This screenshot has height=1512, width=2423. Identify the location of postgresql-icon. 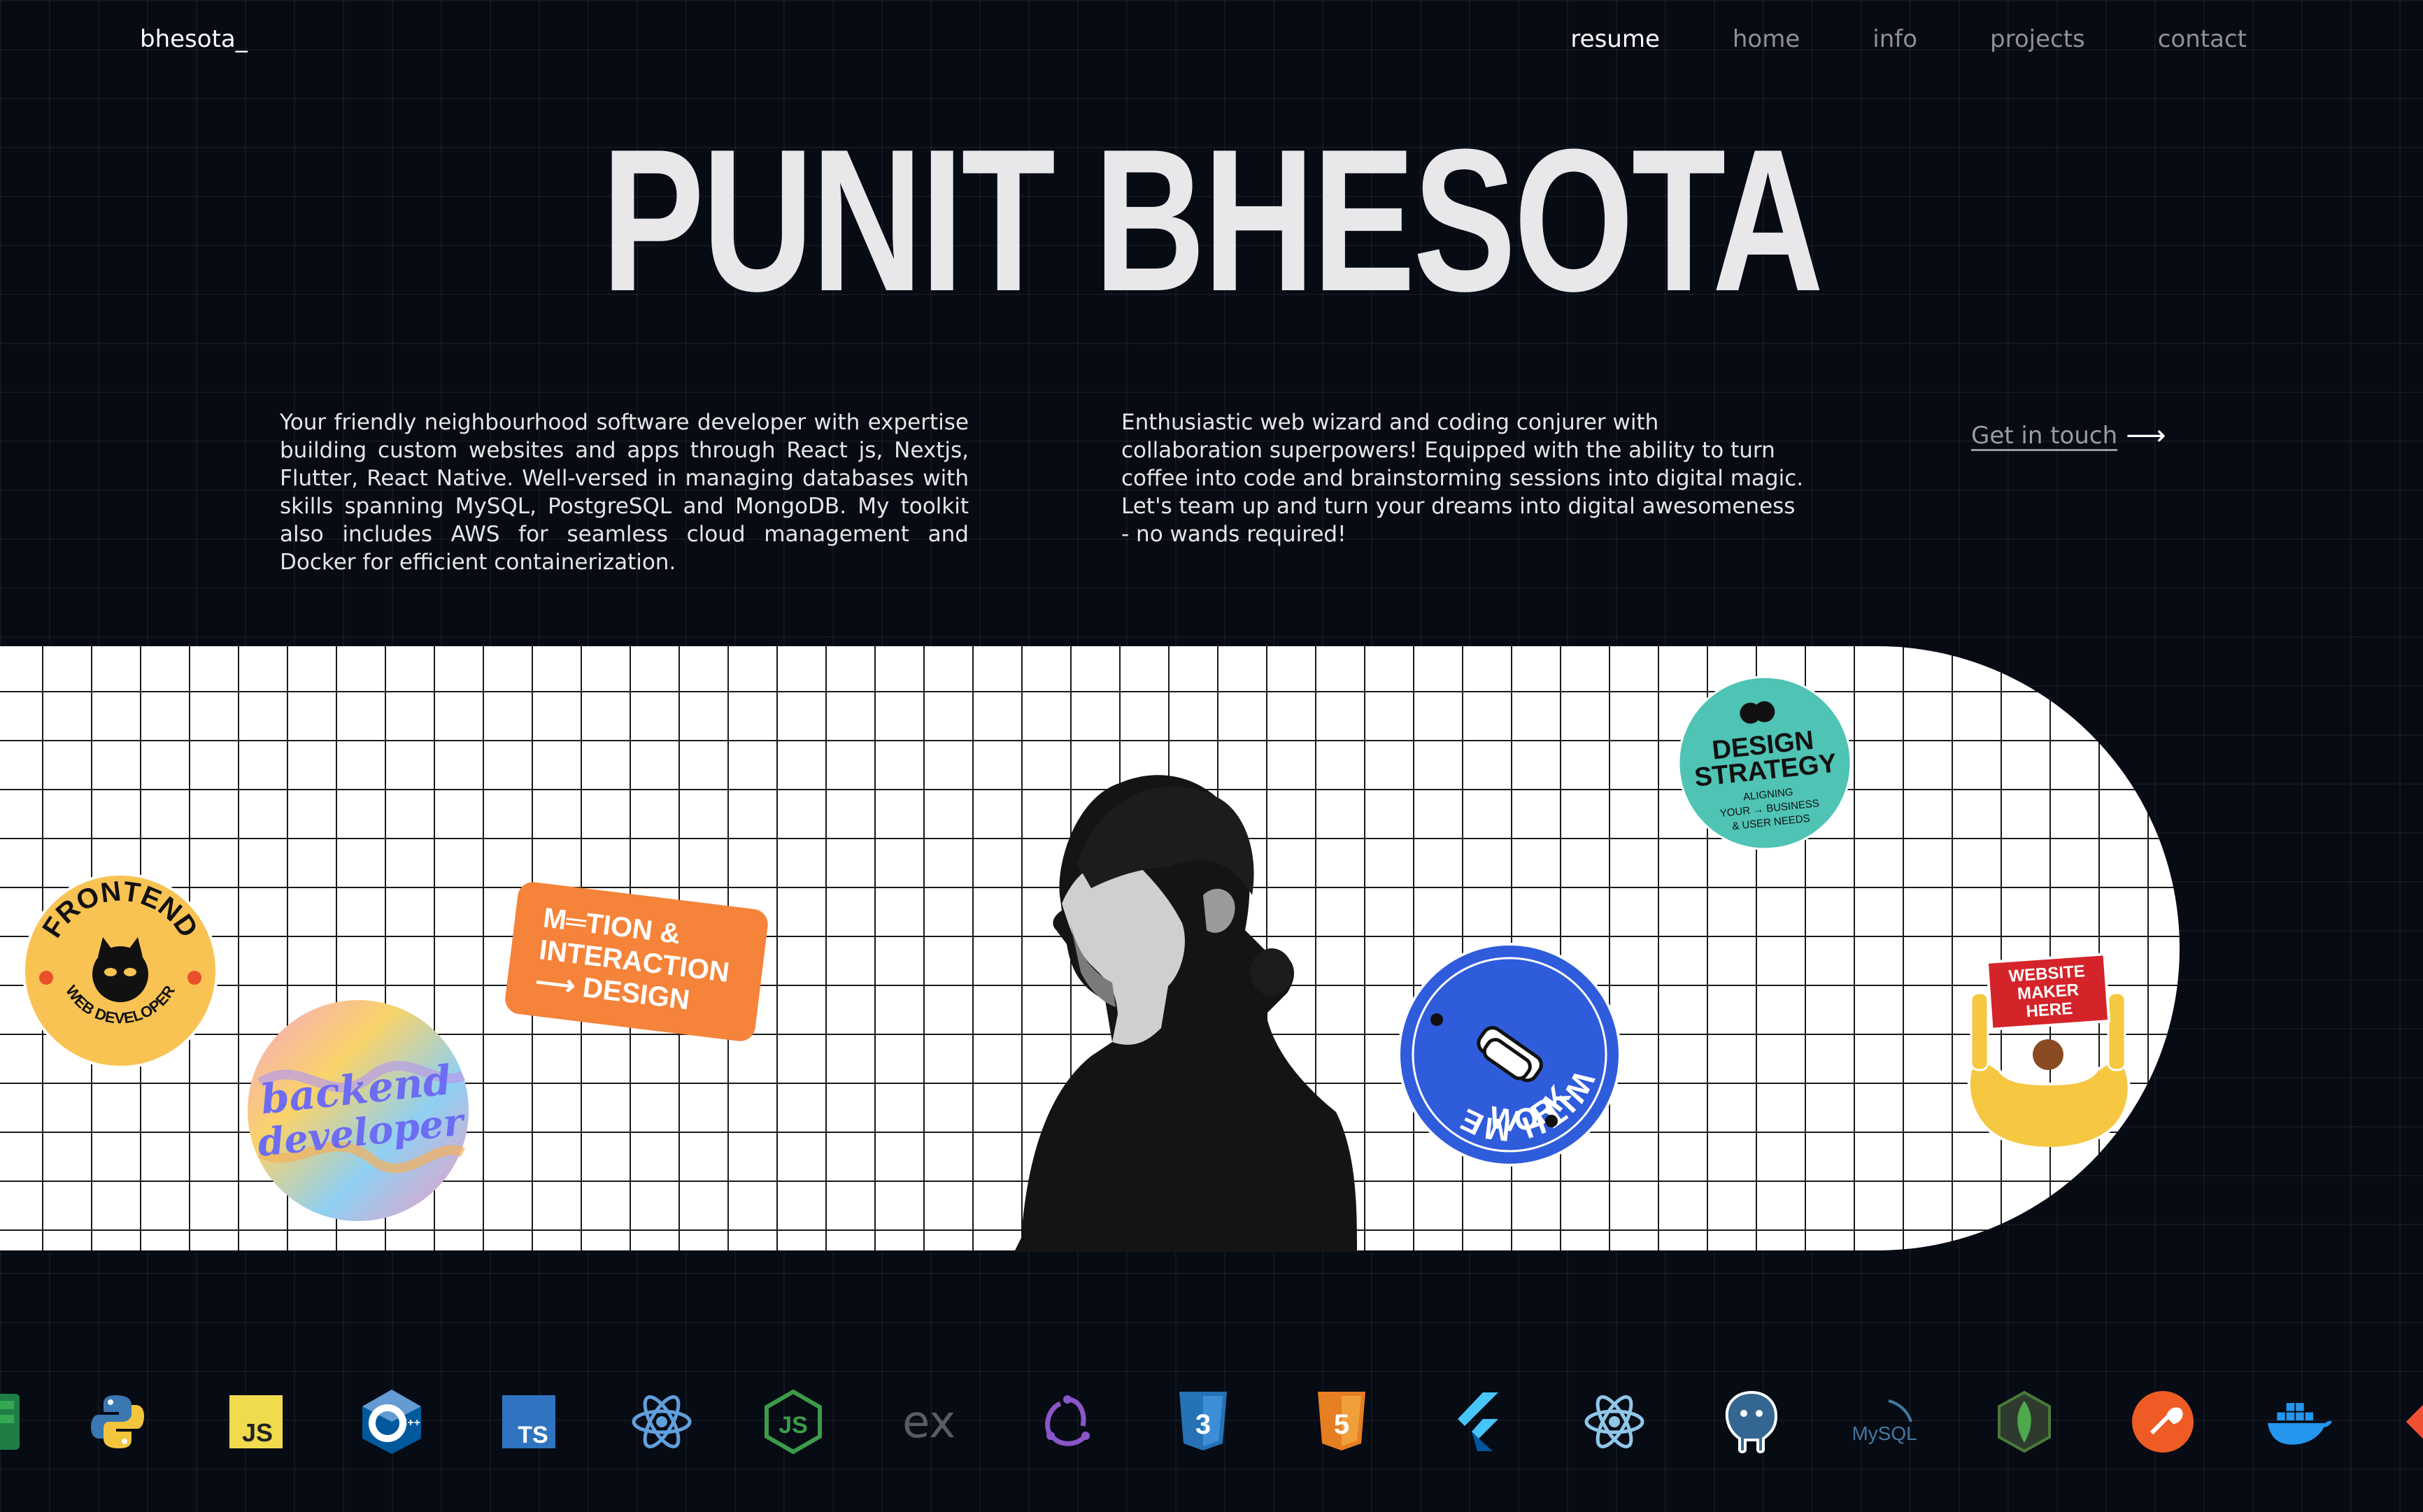
(1751, 1421).